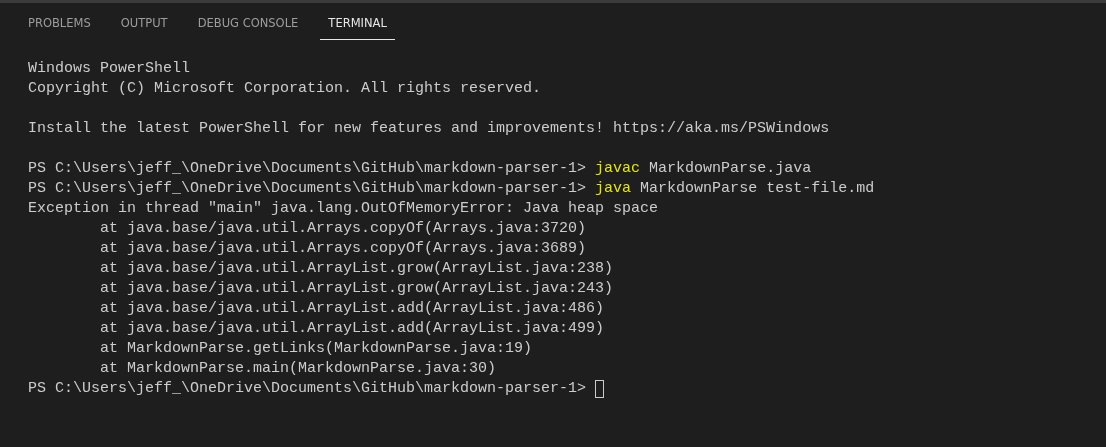  What do you see at coordinates (343, 229) in the screenshot?
I see `stack-trace-line: at java.base/java.util.Arrays.copyOf(Arrays.java:3720)` at bounding box center [343, 229].